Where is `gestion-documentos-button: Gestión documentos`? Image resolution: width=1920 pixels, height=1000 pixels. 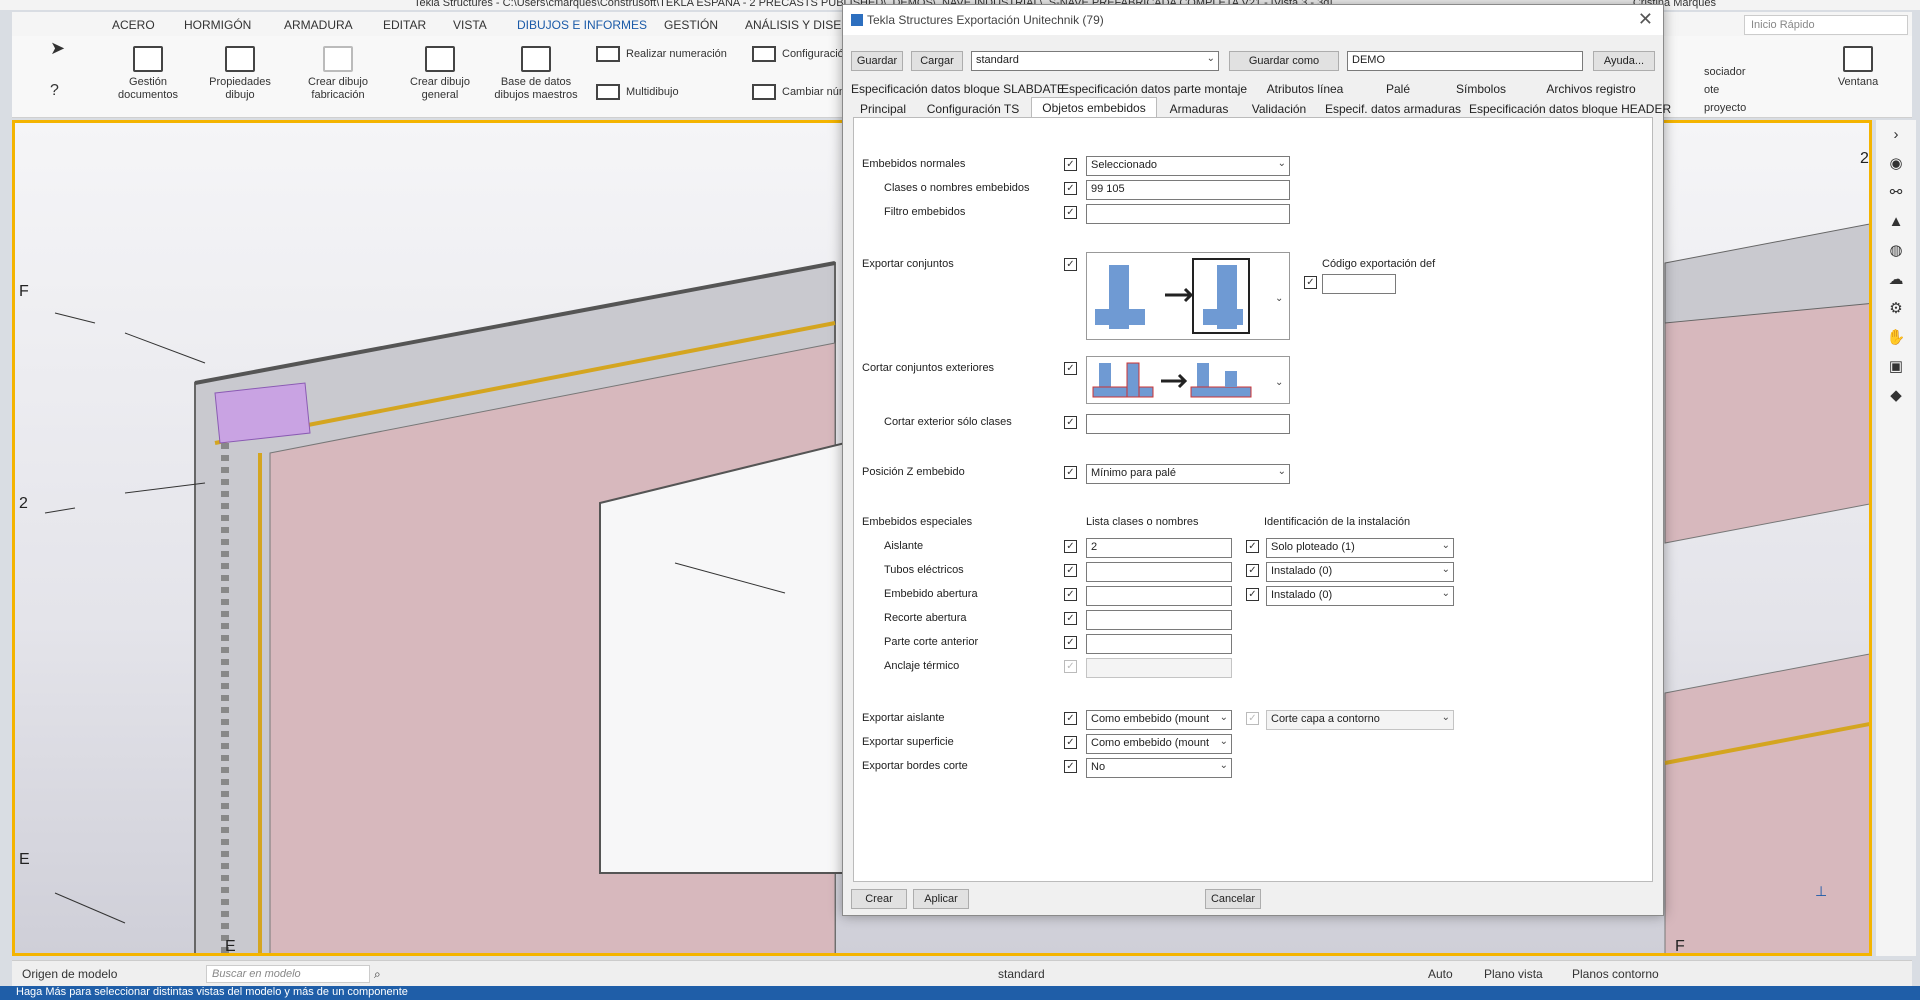
gestion-documentos-button: Gestión documentos is located at coordinates (148, 74).